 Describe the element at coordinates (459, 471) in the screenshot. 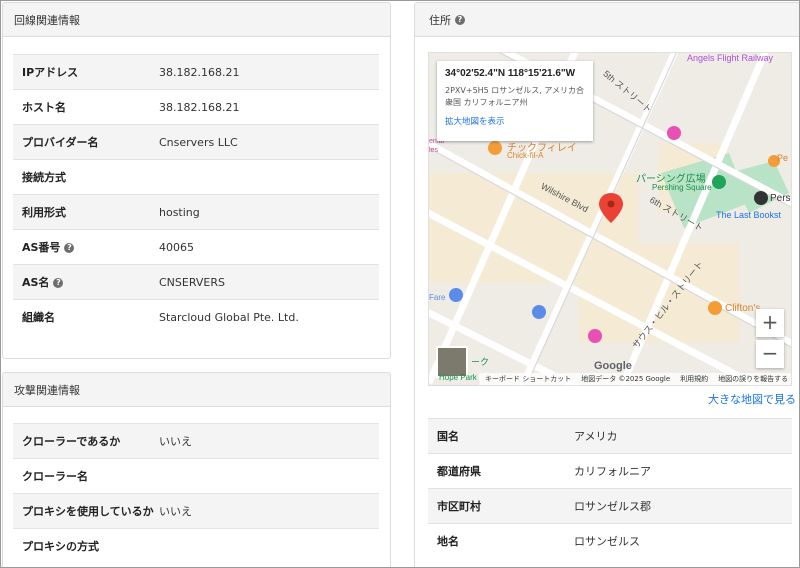

I see `row-label-text: 都道府県` at that location.